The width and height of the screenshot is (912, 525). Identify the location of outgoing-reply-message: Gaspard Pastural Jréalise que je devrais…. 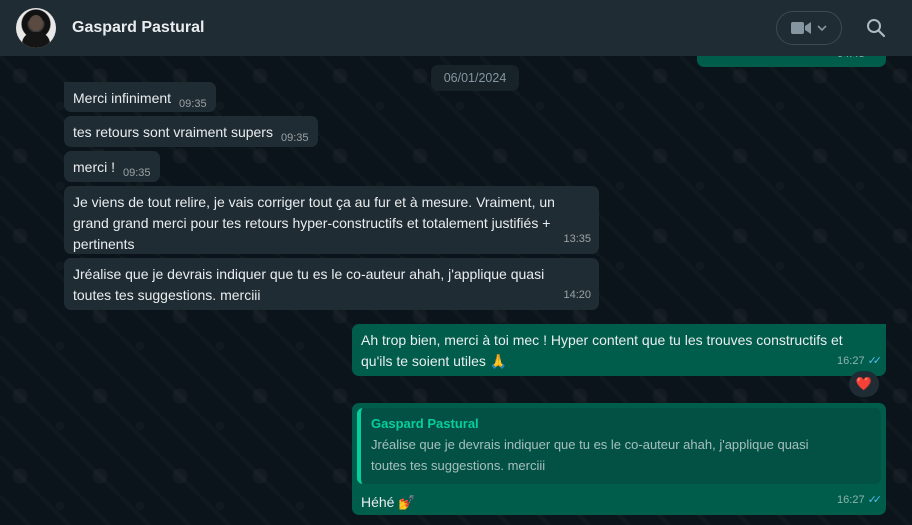
(619, 459).